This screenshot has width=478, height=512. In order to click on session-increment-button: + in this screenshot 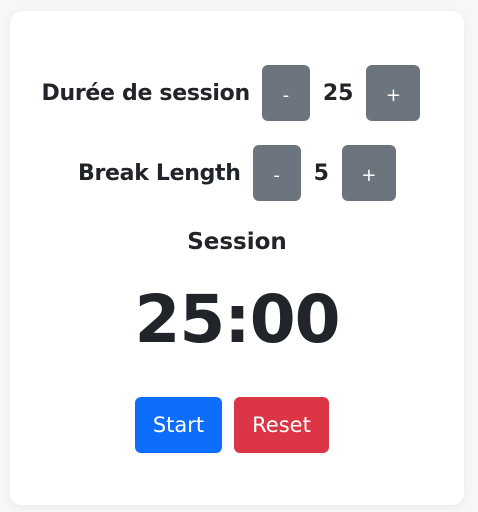, I will do `click(393, 93)`.